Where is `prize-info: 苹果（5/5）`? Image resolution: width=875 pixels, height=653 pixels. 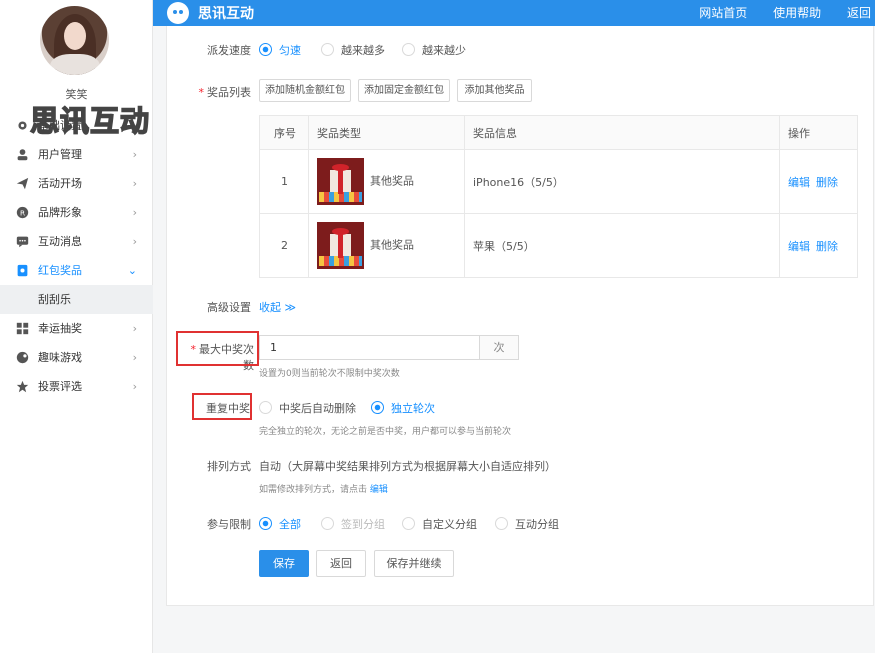
prize-info: 苹果（5/5） is located at coordinates (622, 245).